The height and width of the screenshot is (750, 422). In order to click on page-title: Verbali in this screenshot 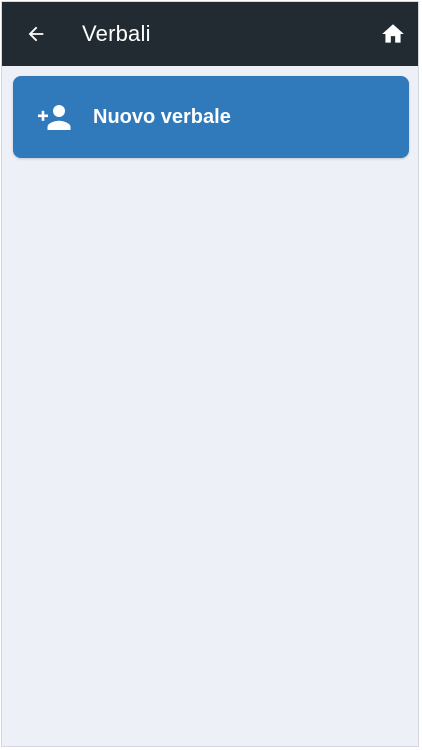, I will do `click(116, 33)`.